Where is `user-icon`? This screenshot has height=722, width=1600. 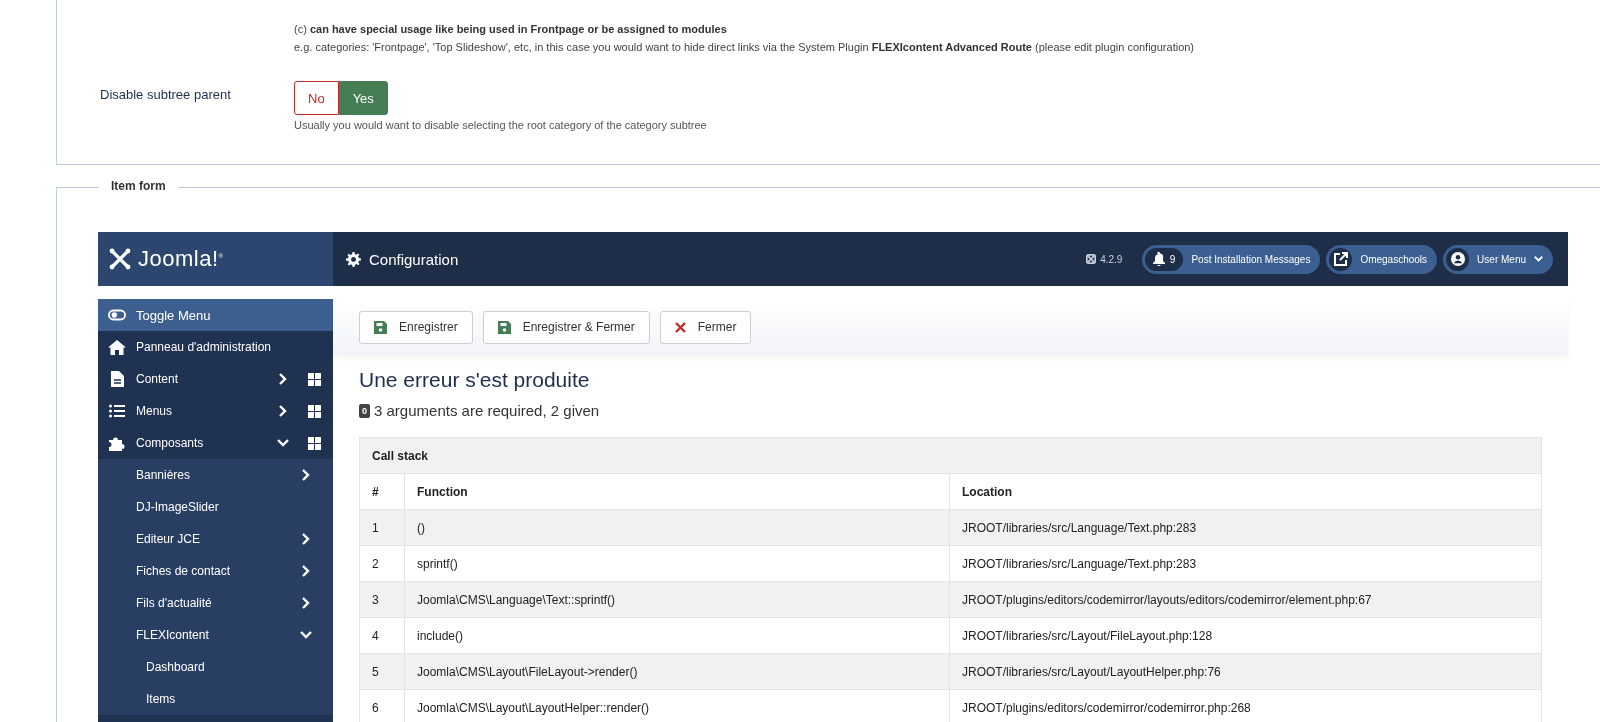 user-icon is located at coordinates (1457, 259).